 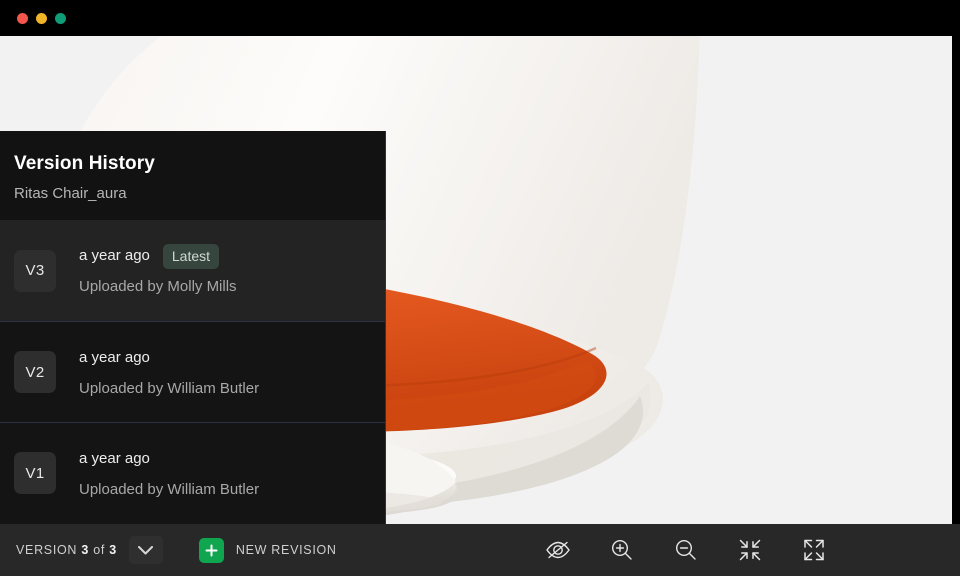 I want to click on hide-button, so click(x=558, y=550).